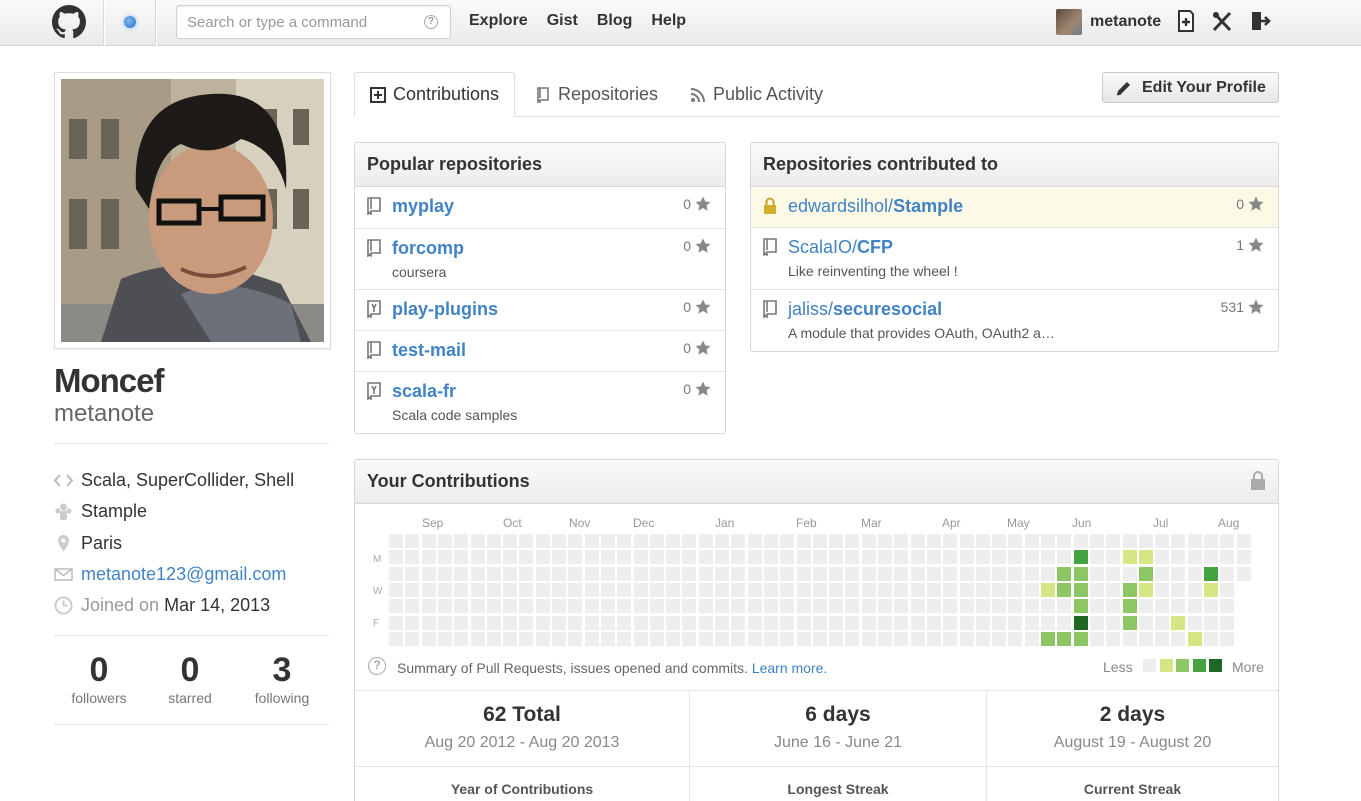 The image size is (1361, 801). What do you see at coordinates (69, 22) in the screenshot?
I see `github-logo-icon` at bounding box center [69, 22].